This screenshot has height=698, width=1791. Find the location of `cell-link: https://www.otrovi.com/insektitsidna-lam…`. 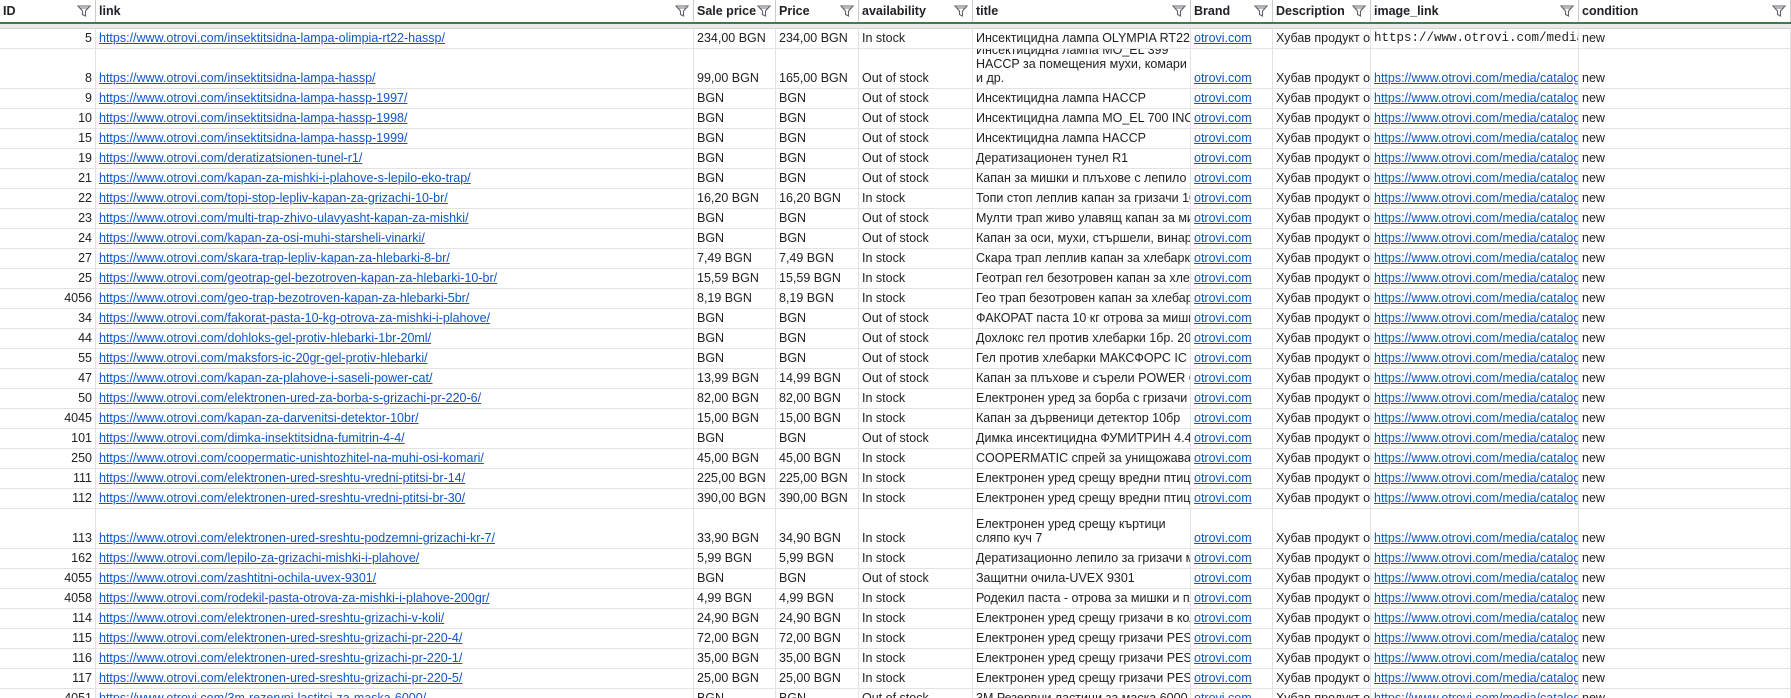

cell-link: https://www.otrovi.com/insektitsidna-lam… is located at coordinates (395, 118).